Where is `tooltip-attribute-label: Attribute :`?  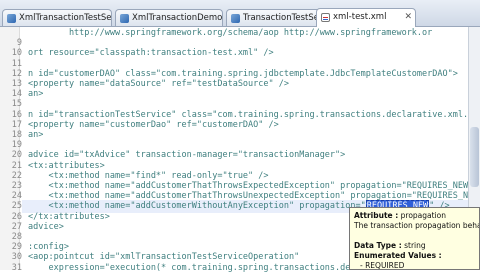
tooltip-attribute-label: Attribute : is located at coordinates (376, 215).